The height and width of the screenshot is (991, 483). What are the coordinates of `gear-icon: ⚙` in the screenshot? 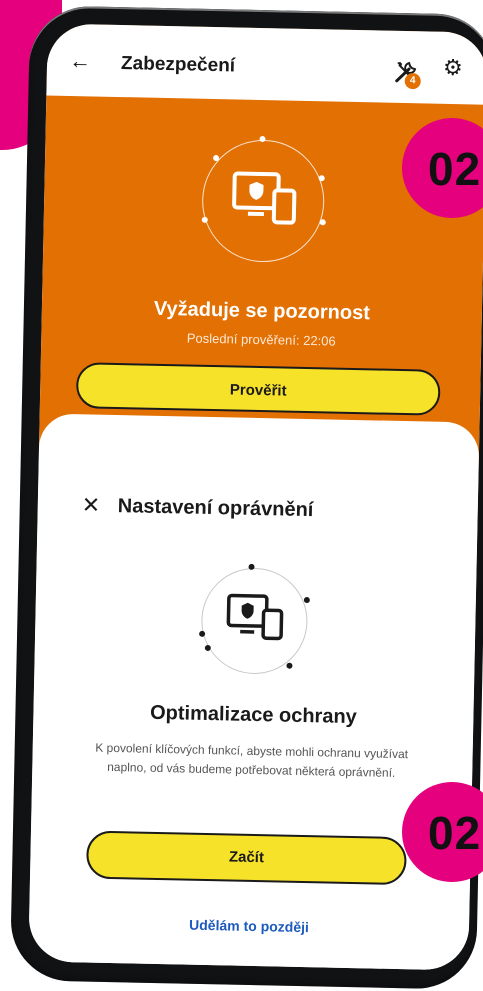 It's located at (453, 67).